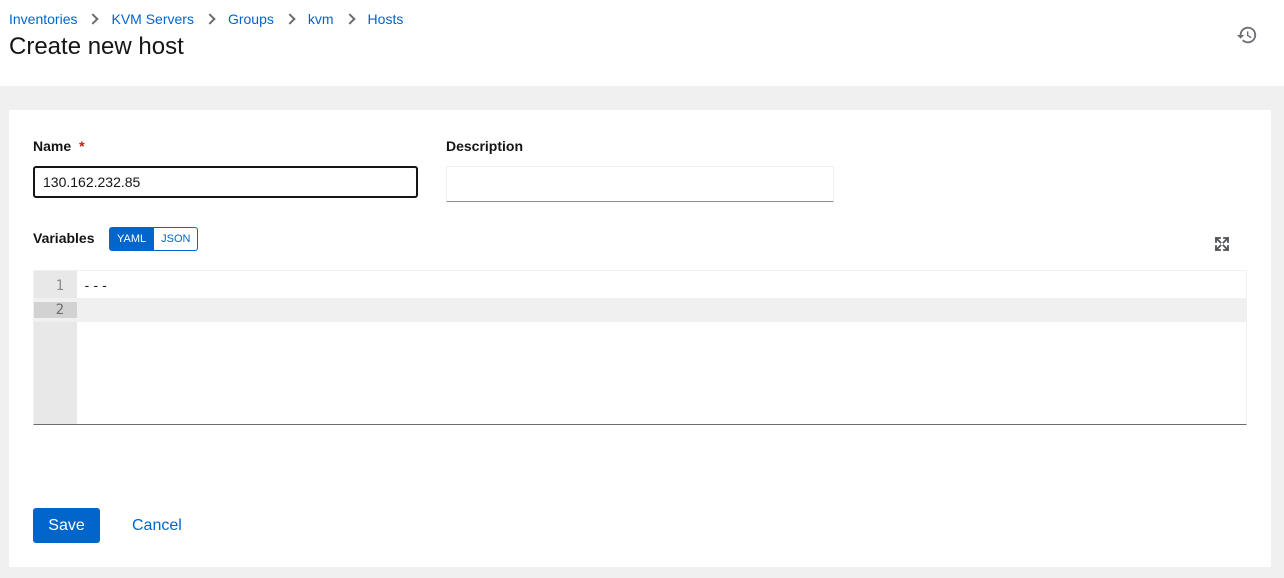 Image resolution: width=1284 pixels, height=578 pixels. Describe the element at coordinates (55, 310) in the screenshot. I see `line-number: 2` at that location.